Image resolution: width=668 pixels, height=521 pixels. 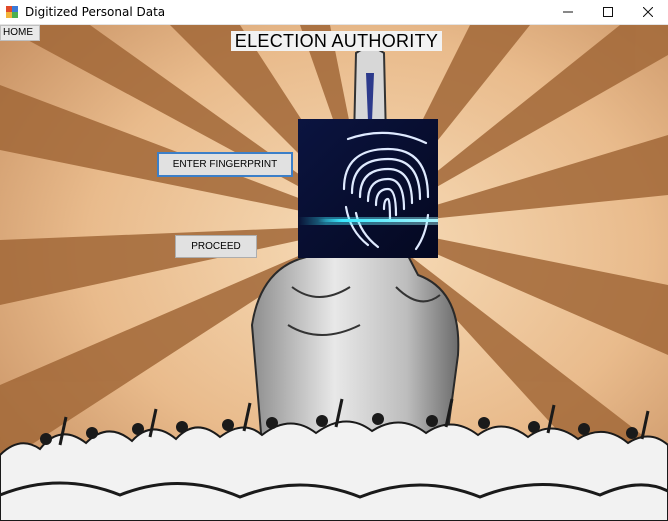 I want to click on fingerprint-scan-image, so click(x=368, y=188).